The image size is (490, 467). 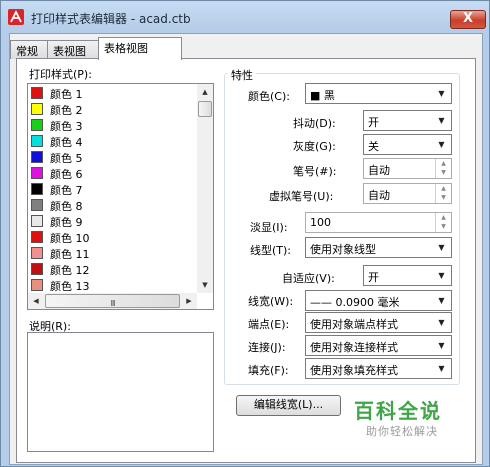 I want to click on list-item: 颜色 2, so click(x=114, y=109).